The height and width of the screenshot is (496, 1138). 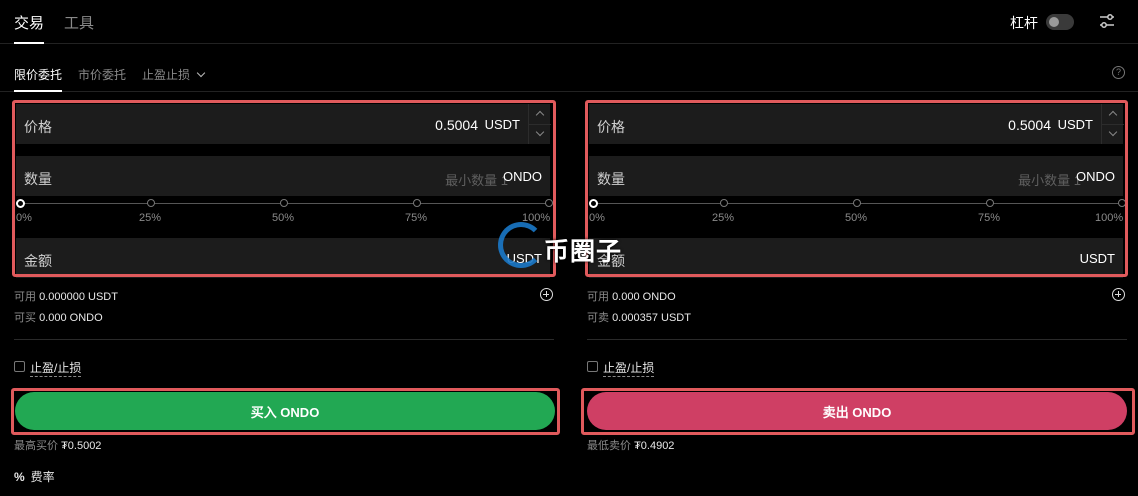 What do you see at coordinates (521, 245) in the screenshot?
I see `watermark-ring-icon` at bounding box center [521, 245].